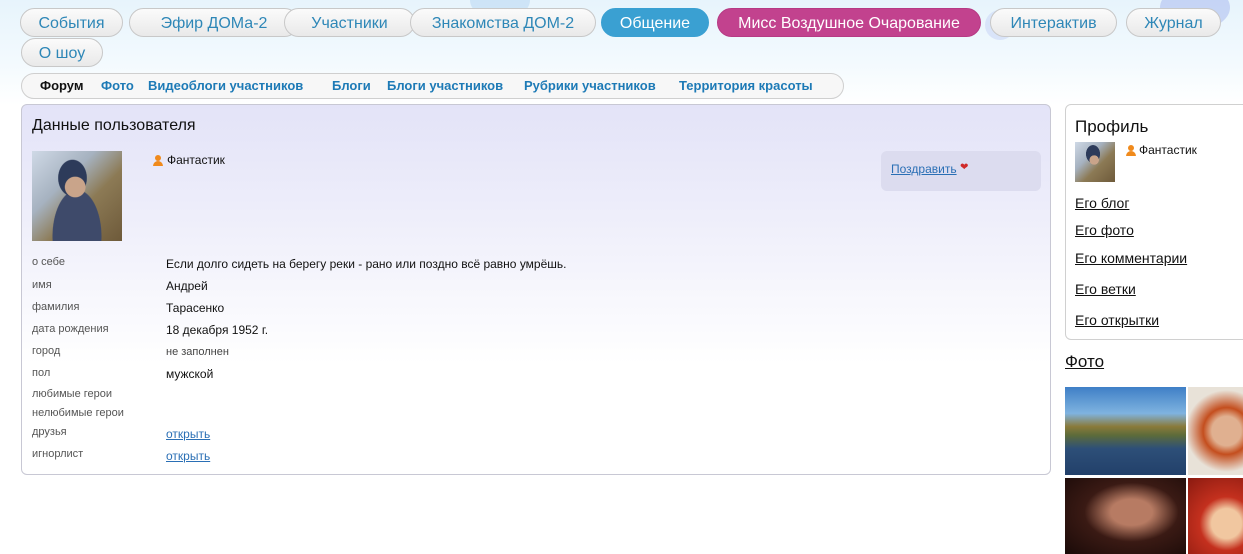  I want to click on nav-item-events: События, so click(71, 22).